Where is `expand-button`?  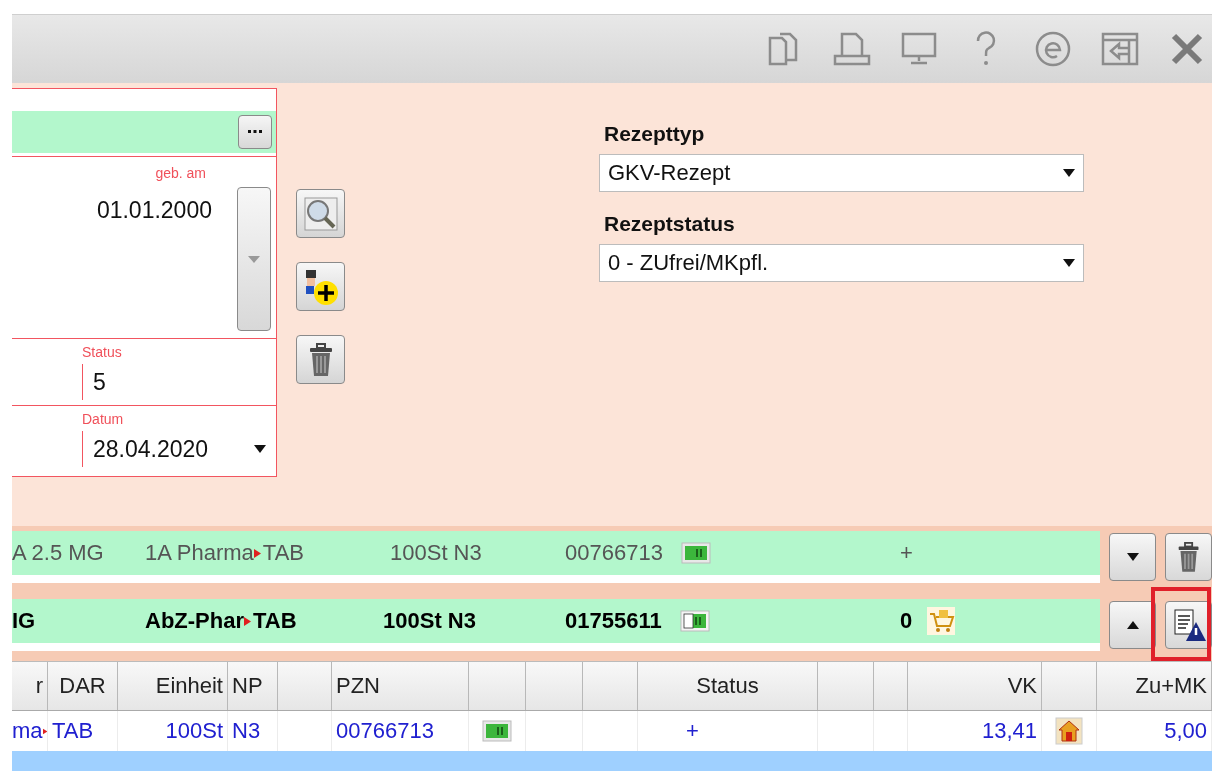 expand-button is located at coordinates (1132, 557).